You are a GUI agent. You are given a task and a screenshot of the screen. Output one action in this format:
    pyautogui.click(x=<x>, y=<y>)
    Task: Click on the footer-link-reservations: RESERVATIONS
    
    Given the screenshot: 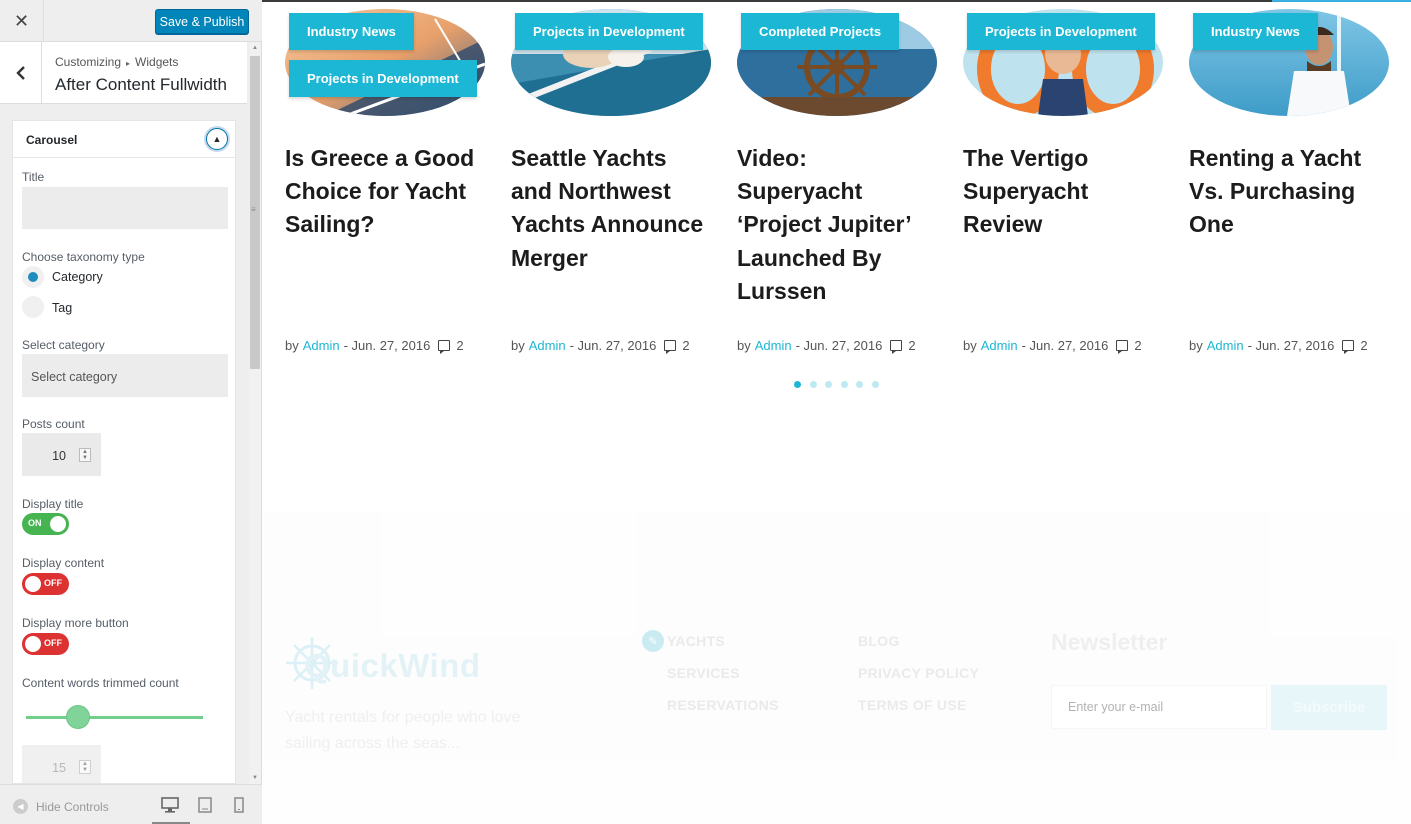 What is the action you would take?
    pyautogui.click(x=723, y=705)
    